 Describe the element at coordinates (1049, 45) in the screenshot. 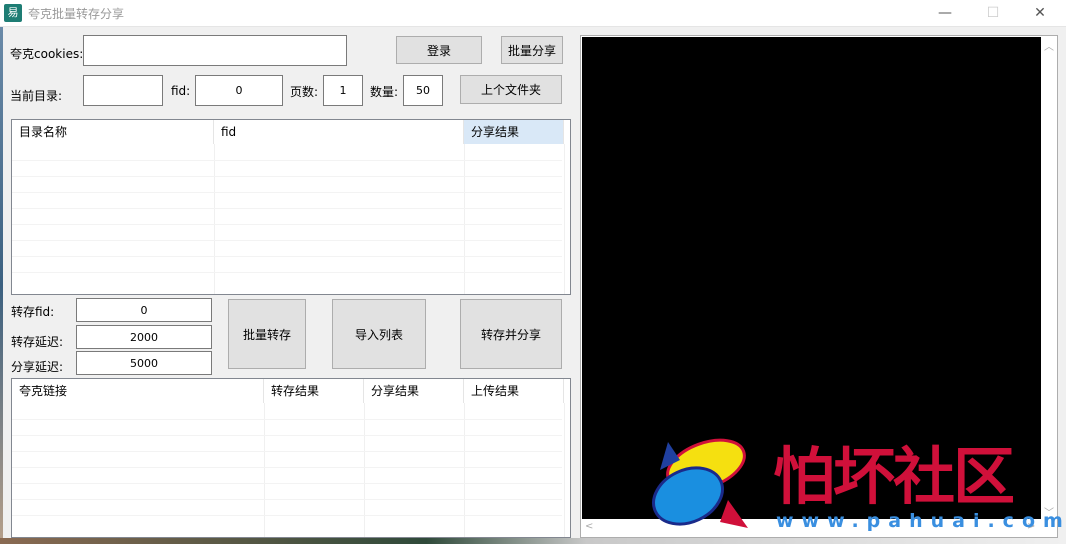

I see `scroll-up-icon: ︿` at that location.